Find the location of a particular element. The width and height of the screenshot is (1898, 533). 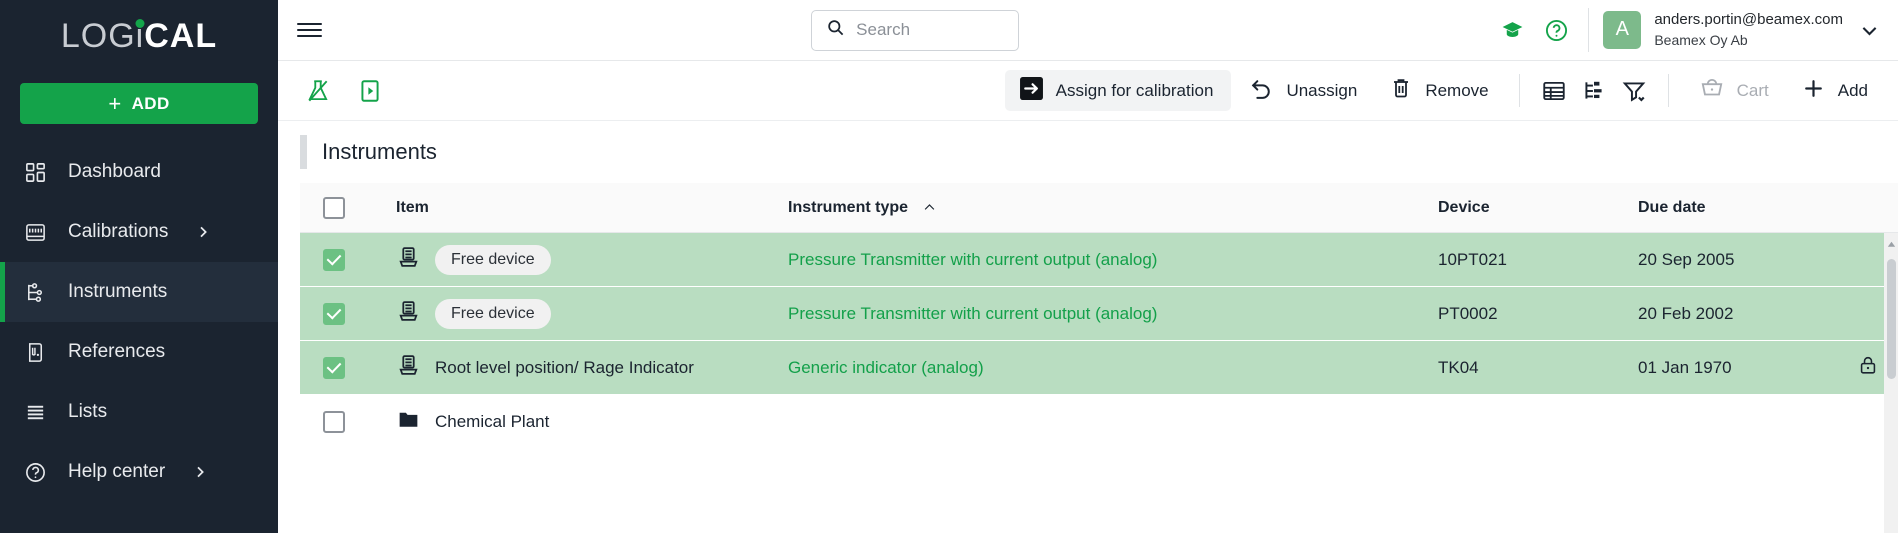

chevron-down-icon is located at coordinates (1869, 30).